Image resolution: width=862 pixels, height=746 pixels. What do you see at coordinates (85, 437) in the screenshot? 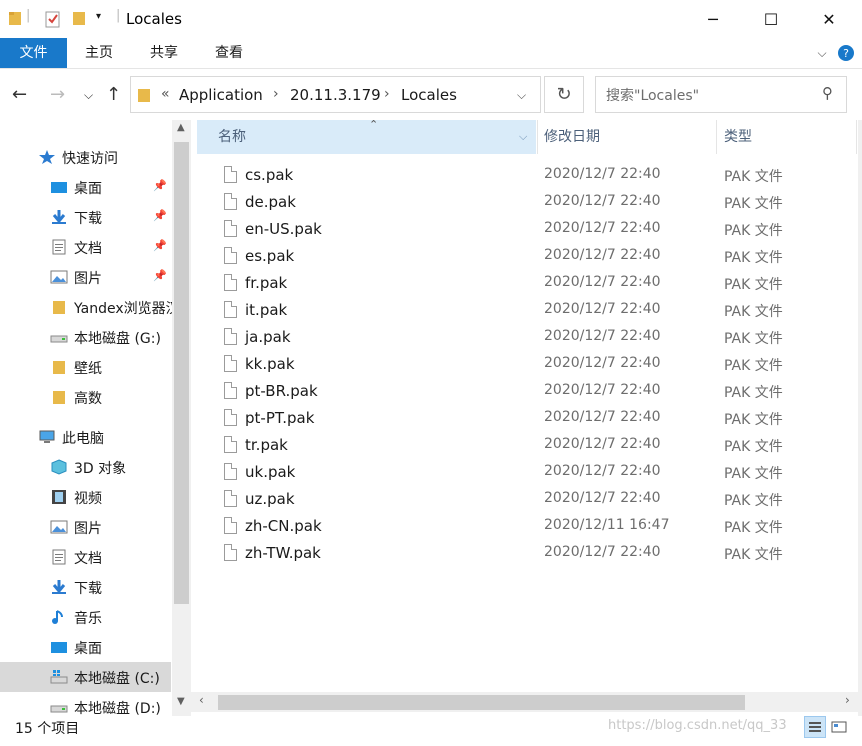
I see `sidebar-item: 此电脑` at bounding box center [85, 437].